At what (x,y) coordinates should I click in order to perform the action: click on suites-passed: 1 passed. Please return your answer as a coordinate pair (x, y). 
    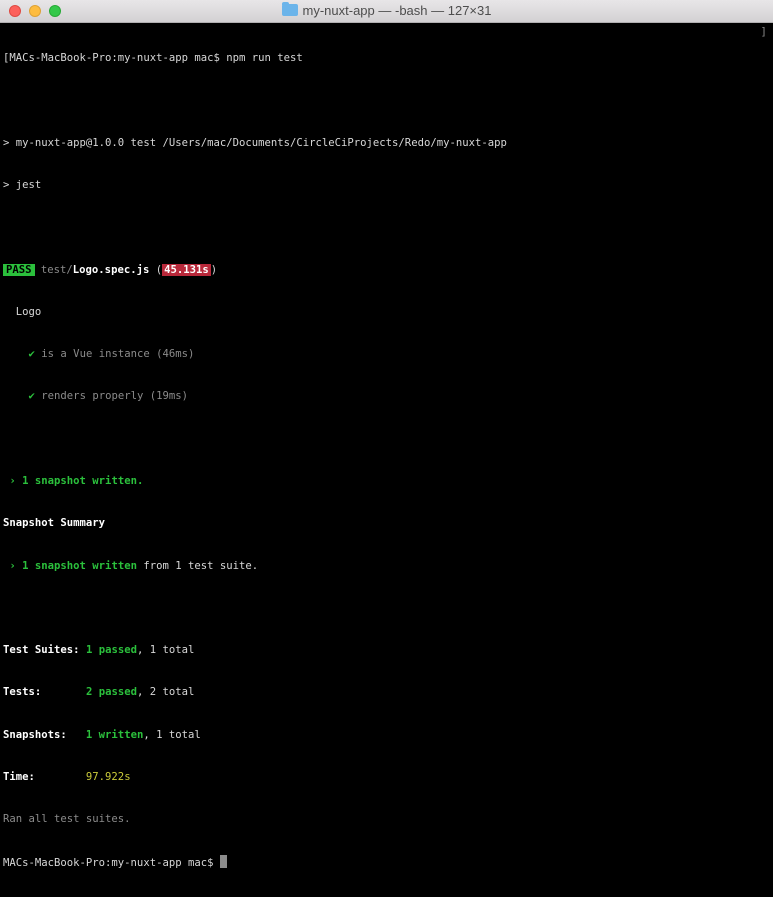
    Looking at the image, I should click on (111, 650).